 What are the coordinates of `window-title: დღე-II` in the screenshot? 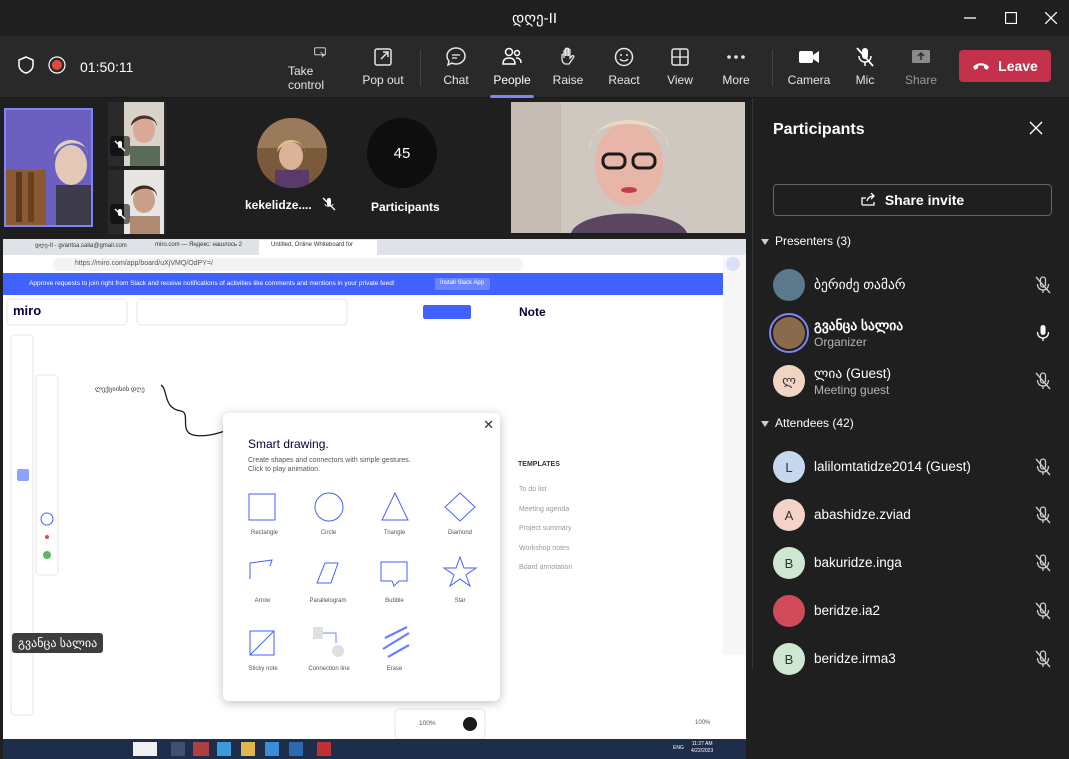 It's located at (534, 18).